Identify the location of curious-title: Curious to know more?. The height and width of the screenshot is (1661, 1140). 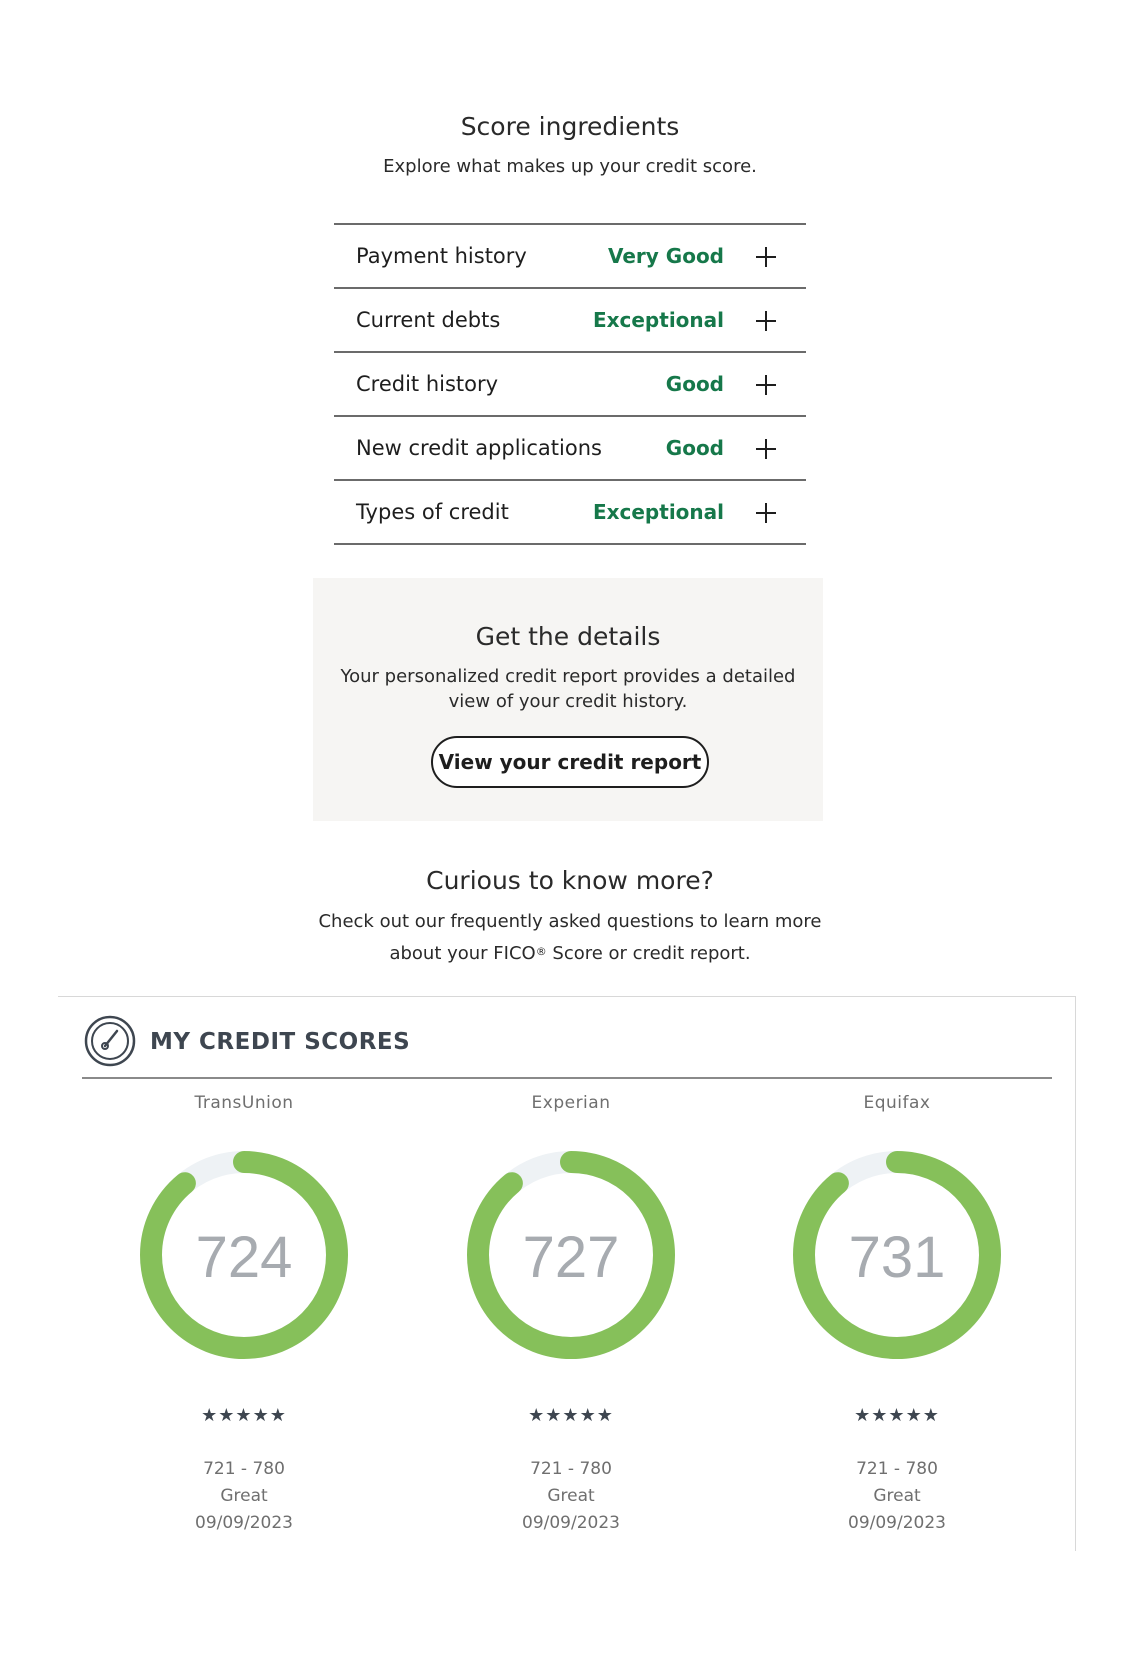
(570, 880).